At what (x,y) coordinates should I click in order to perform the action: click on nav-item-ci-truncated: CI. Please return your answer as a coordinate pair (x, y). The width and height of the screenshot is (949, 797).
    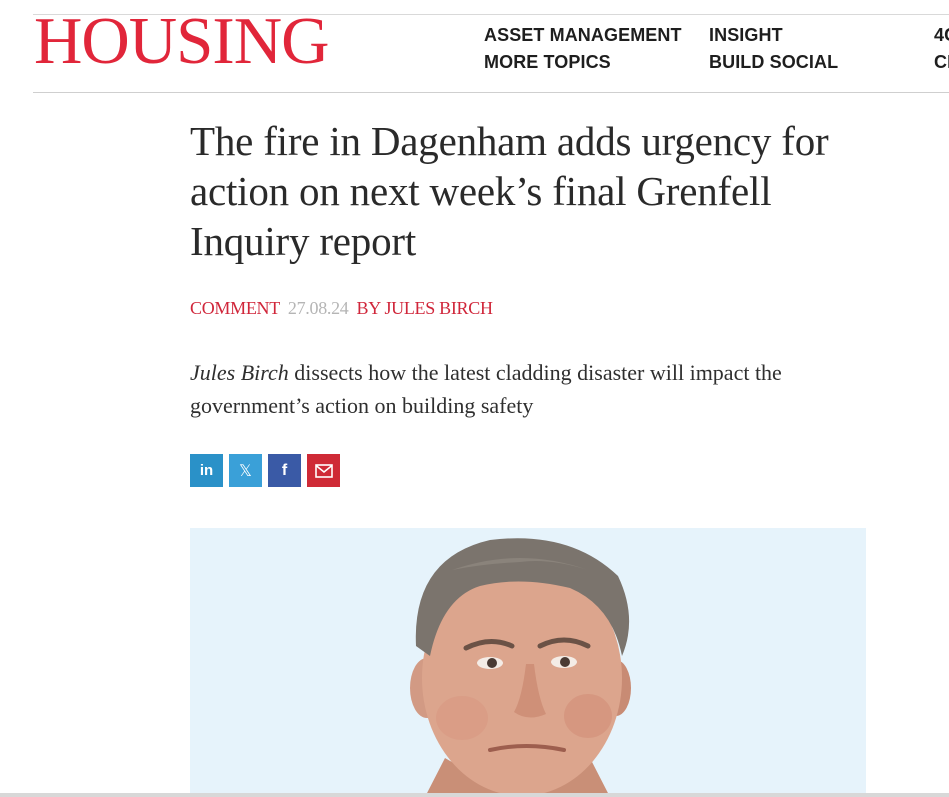
    Looking at the image, I should click on (941, 62).